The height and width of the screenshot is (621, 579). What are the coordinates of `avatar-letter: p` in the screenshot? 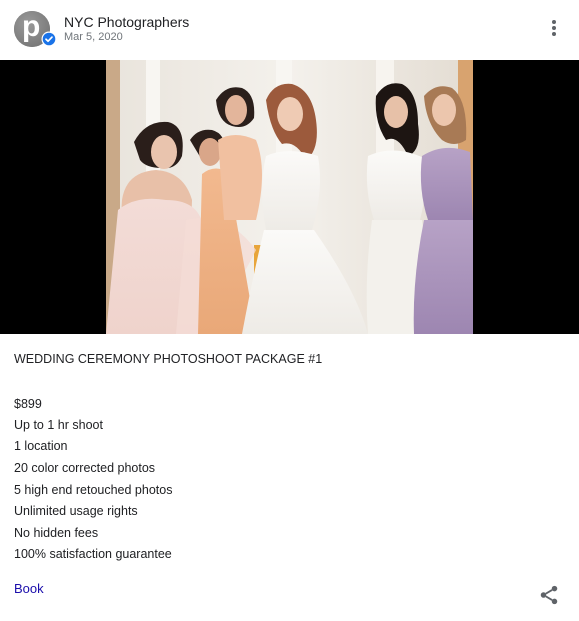 It's located at (31, 26).